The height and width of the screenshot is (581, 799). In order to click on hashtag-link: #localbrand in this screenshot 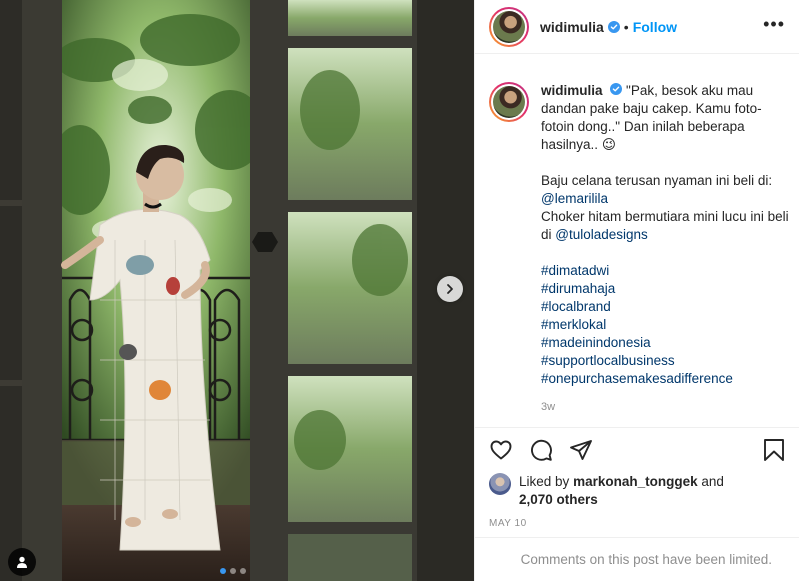, I will do `click(576, 306)`.